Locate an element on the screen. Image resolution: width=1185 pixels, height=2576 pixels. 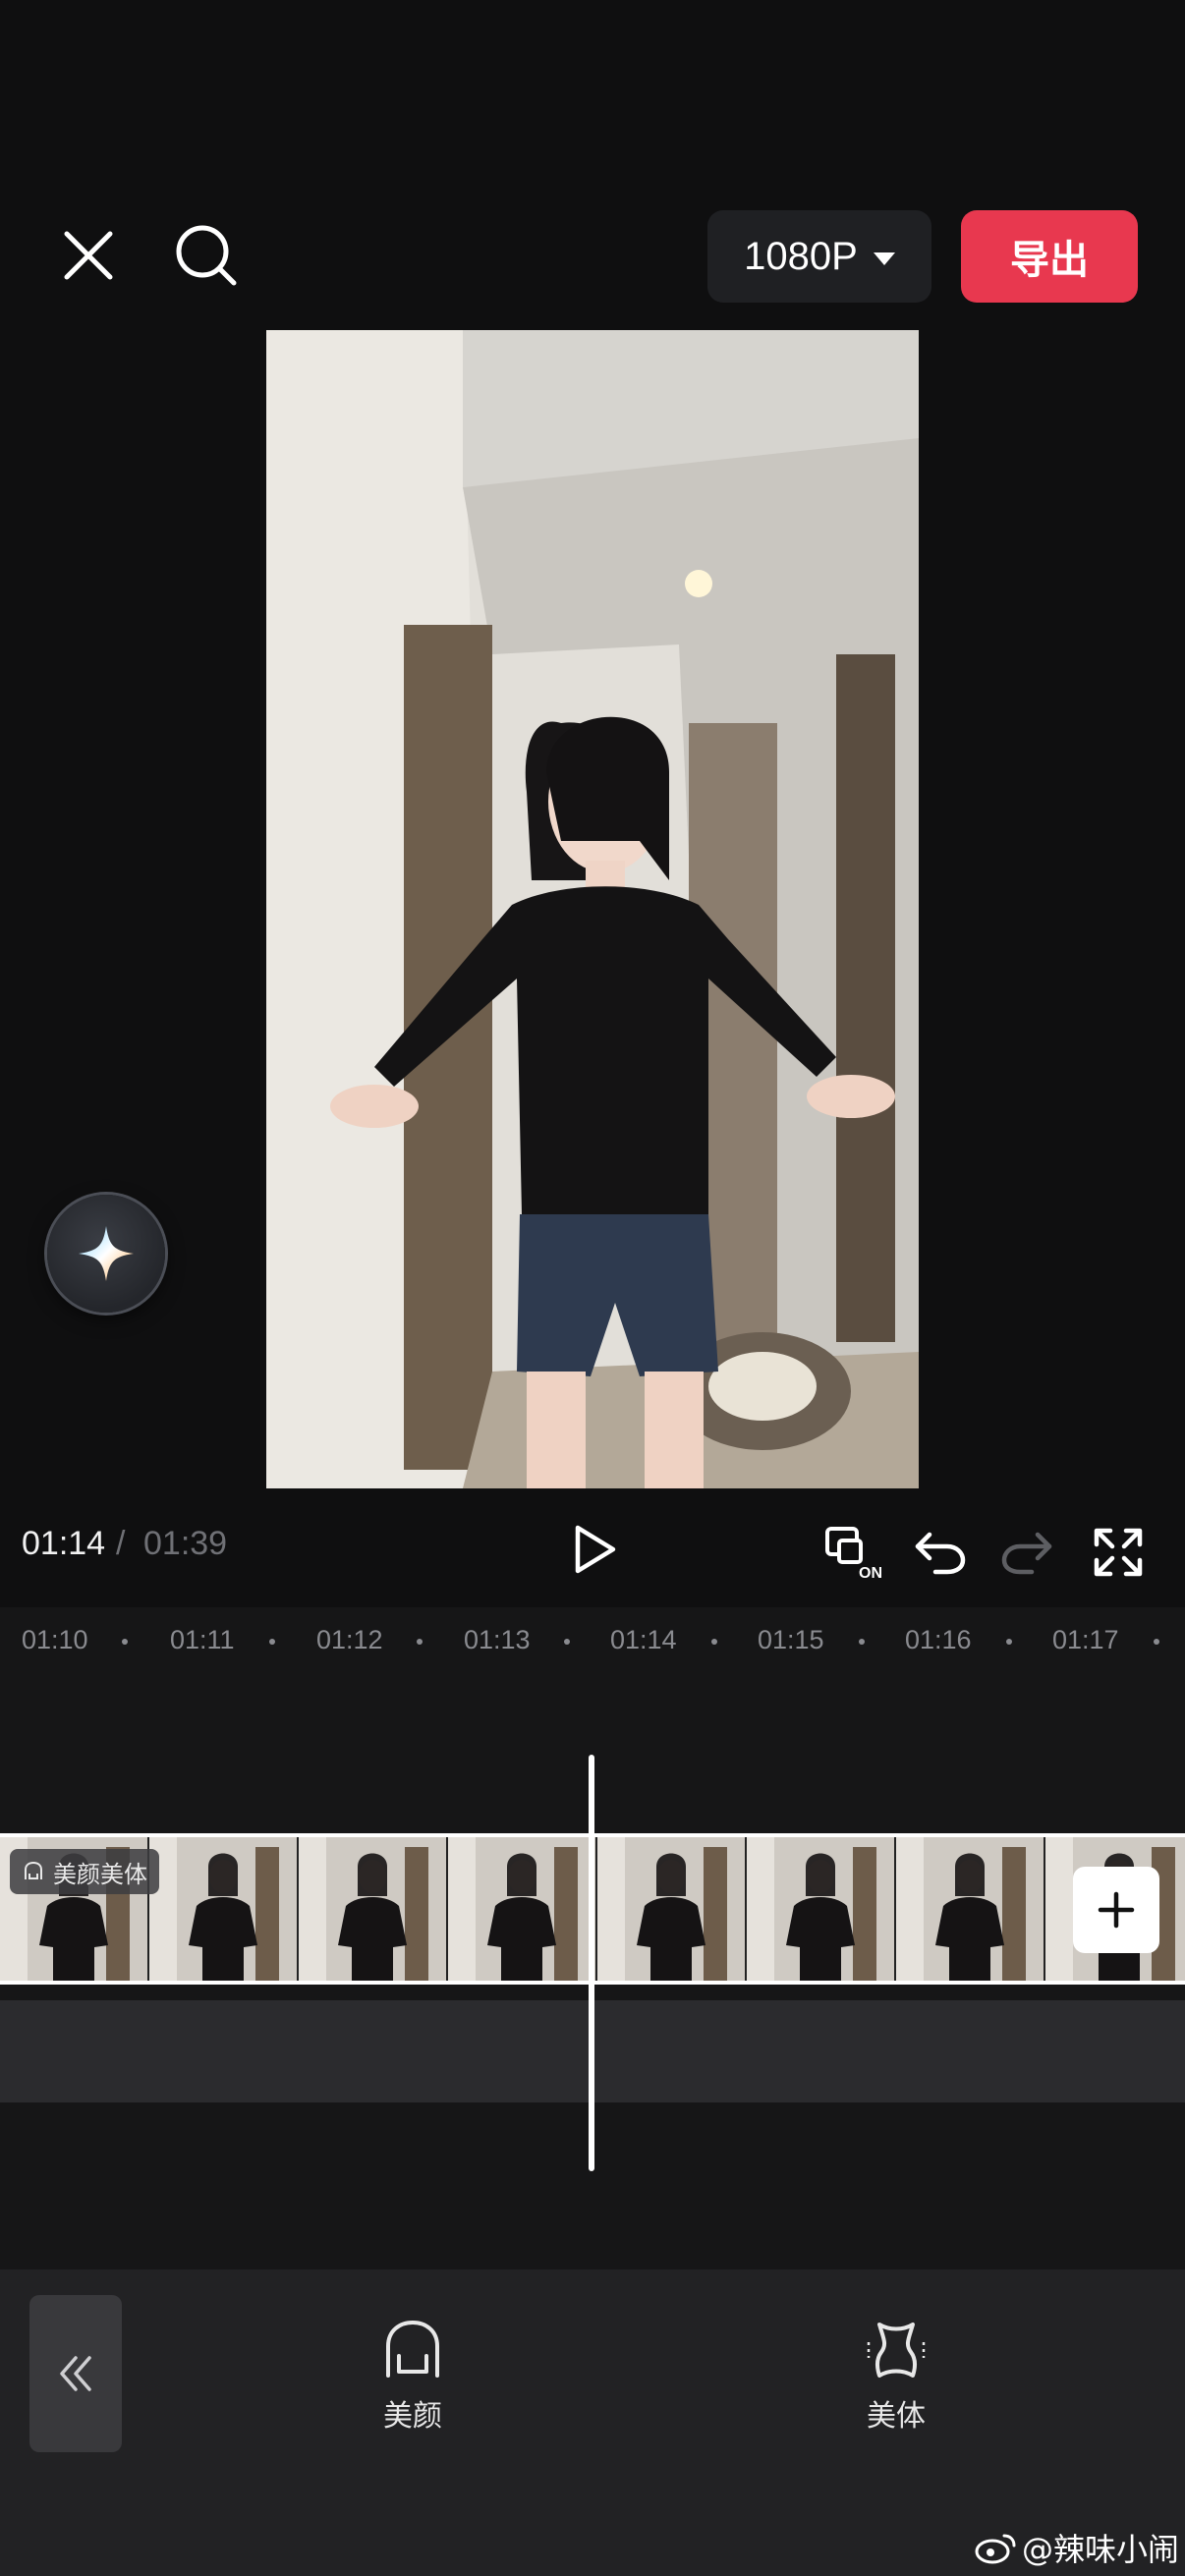
redo-icon is located at coordinates (1026, 1553).